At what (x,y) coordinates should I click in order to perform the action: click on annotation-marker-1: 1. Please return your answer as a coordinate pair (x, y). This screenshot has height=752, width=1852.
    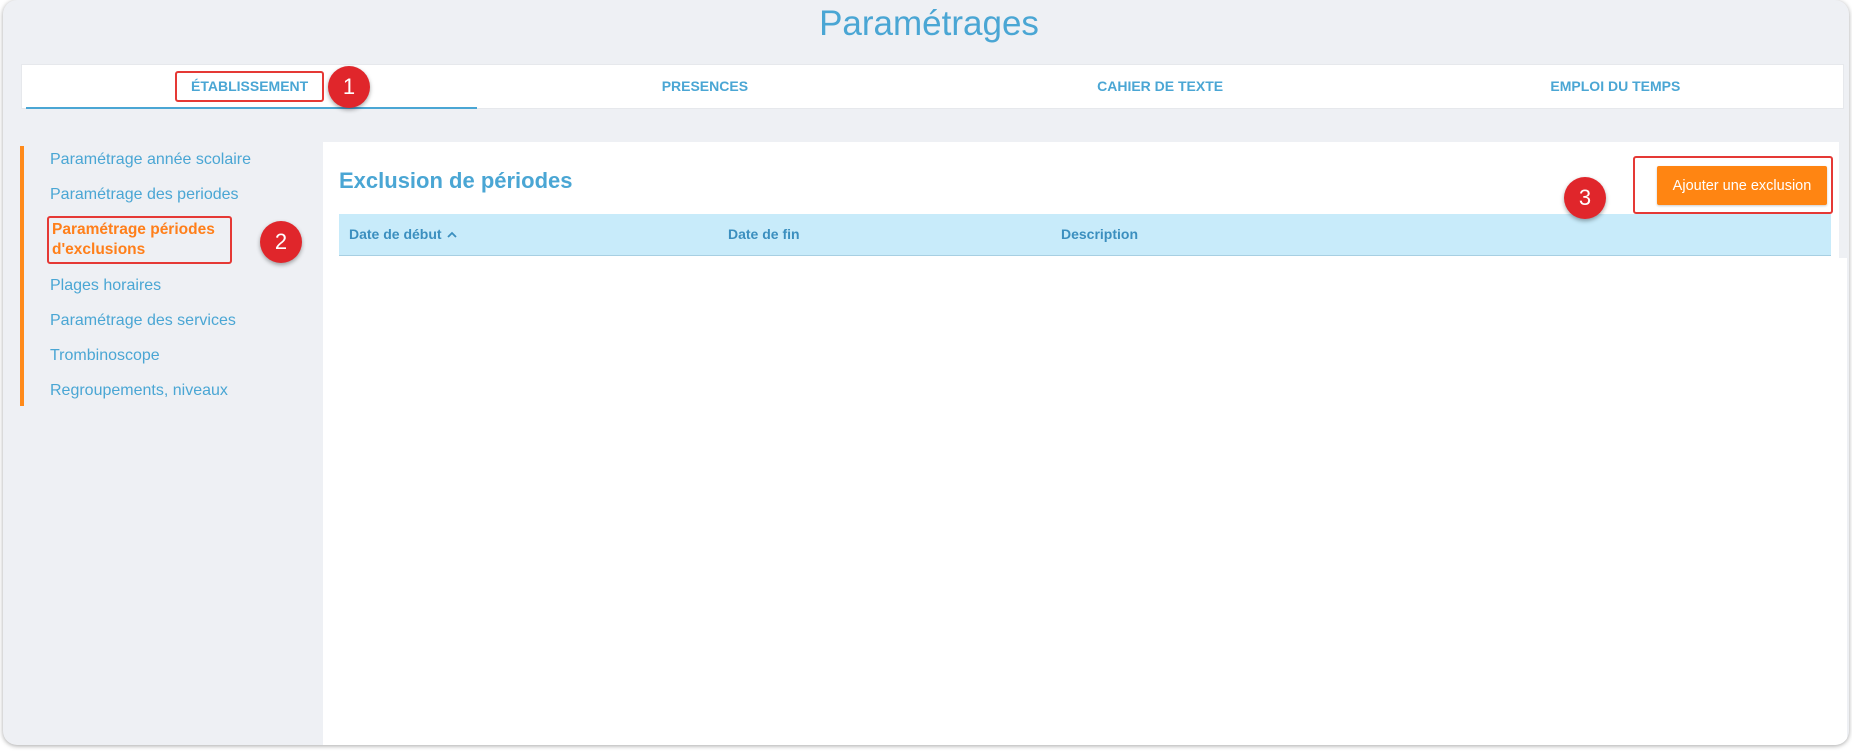
    Looking at the image, I should click on (349, 87).